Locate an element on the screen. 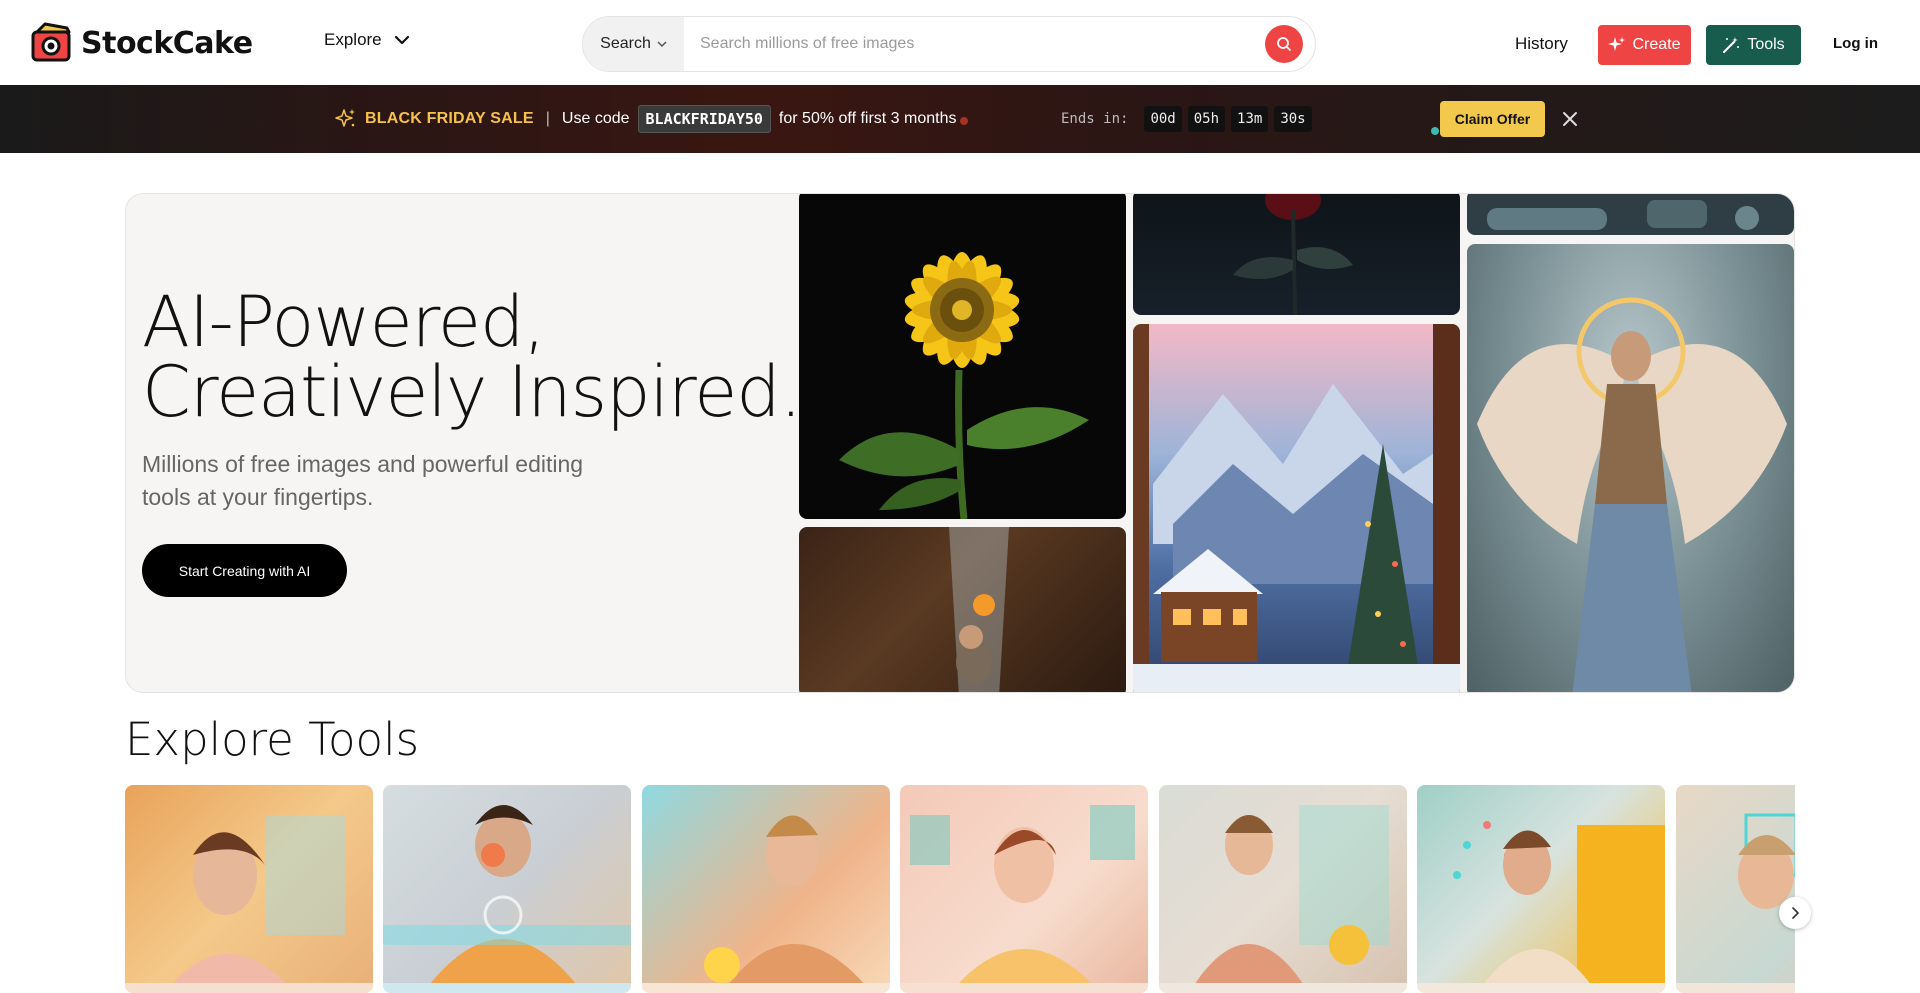  search-bar: Search is located at coordinates (949, 44).